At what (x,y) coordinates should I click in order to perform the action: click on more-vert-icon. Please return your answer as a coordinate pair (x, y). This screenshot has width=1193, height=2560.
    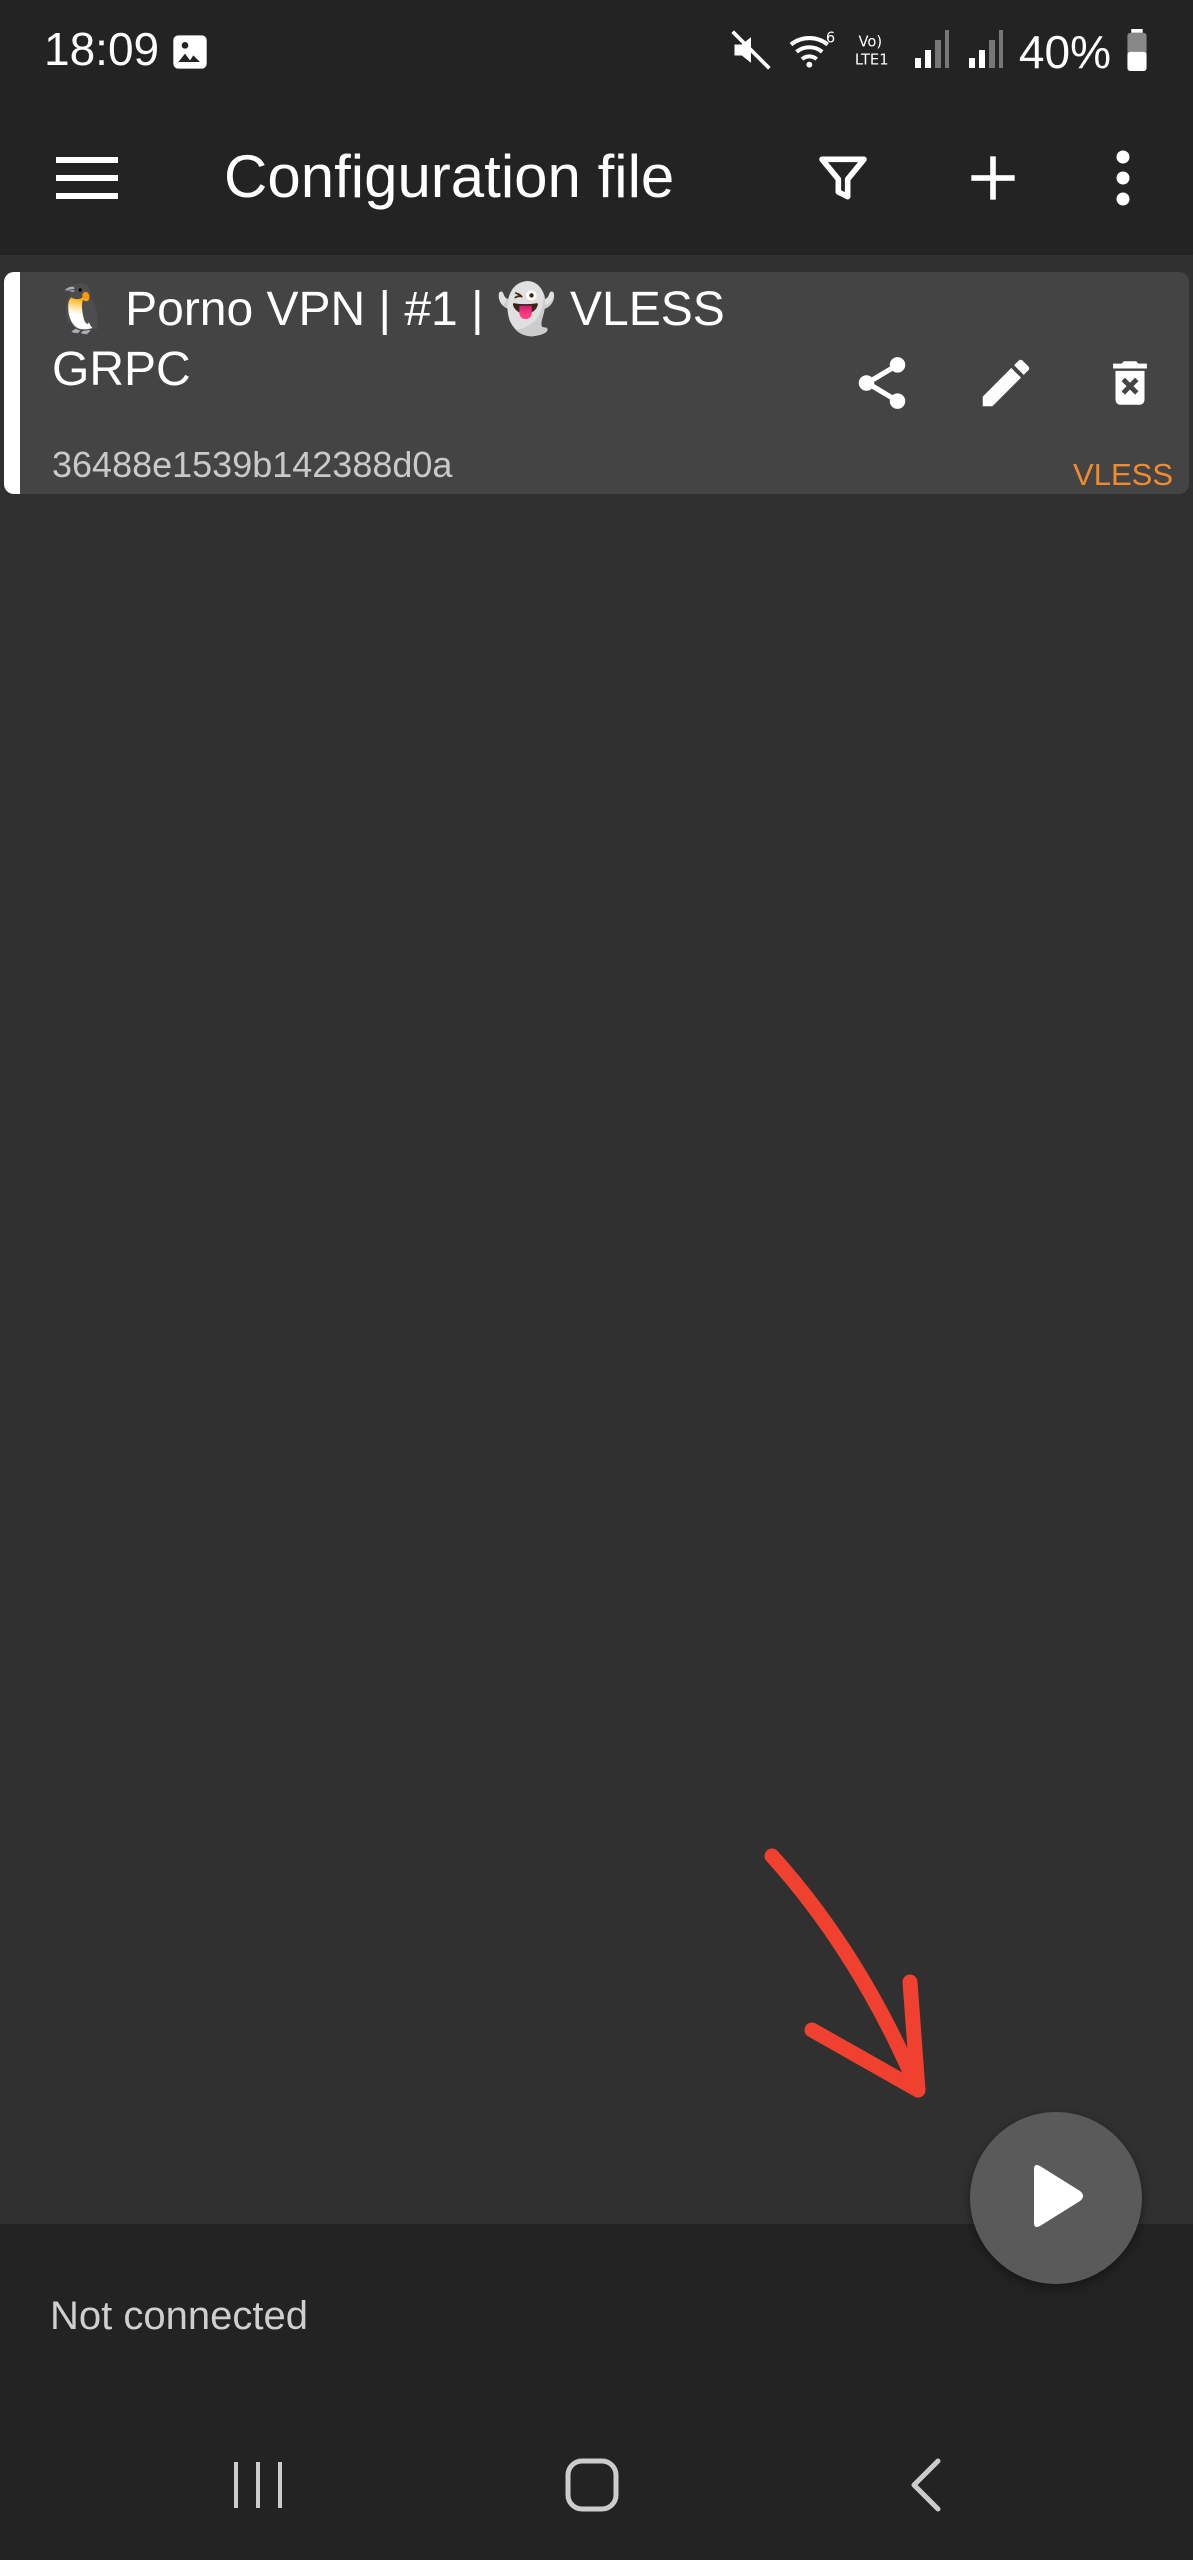
    Looking at the image, I should click on (1123, 180).